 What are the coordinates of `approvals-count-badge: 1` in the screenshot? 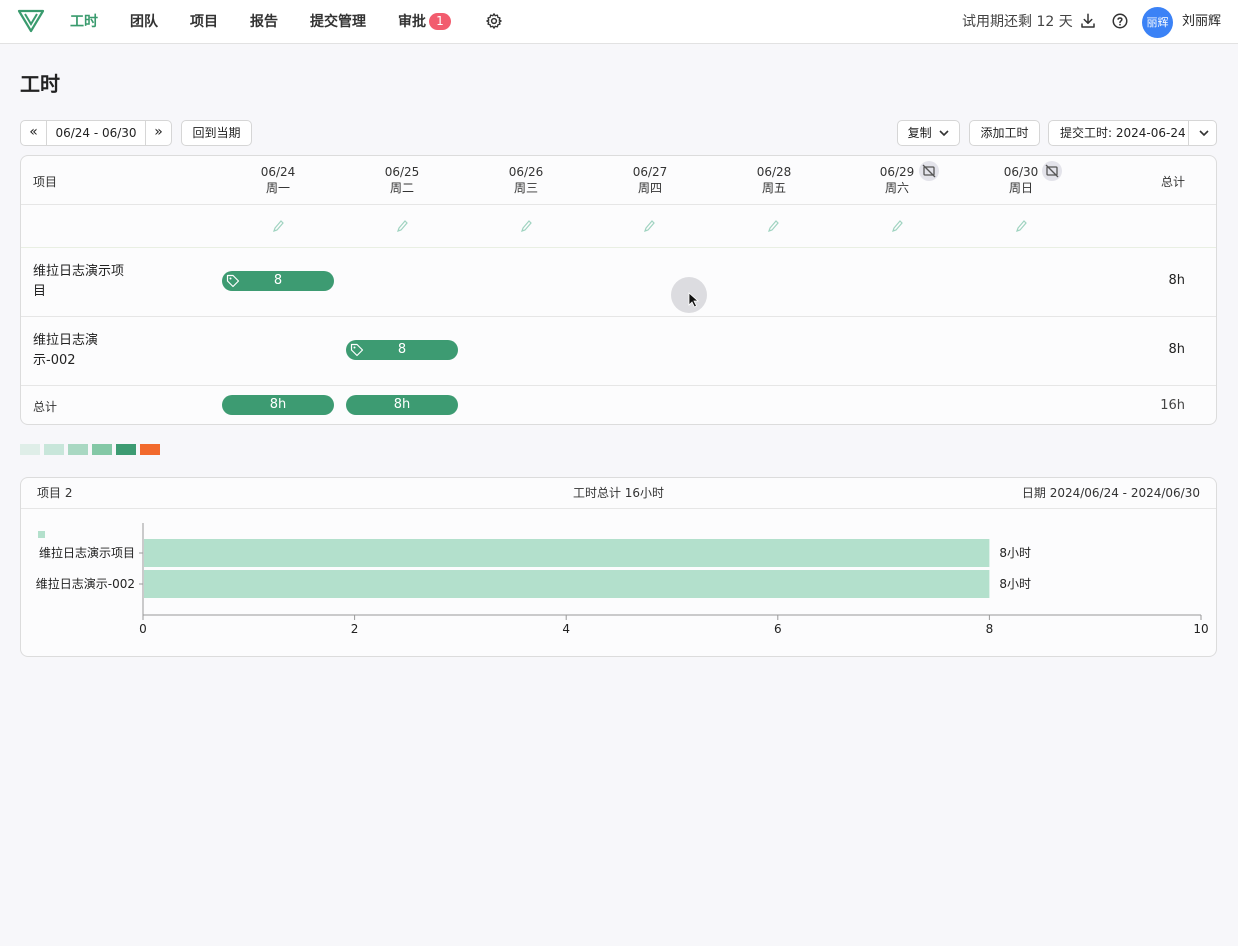 It's located at (440, 21).